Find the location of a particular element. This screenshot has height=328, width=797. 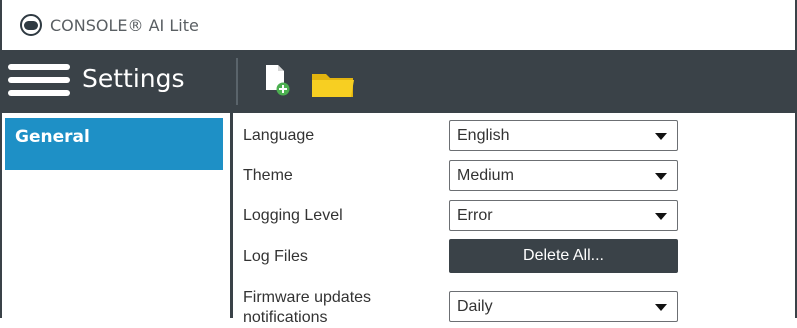

new-file-icon is located at coordinates (277, 80).